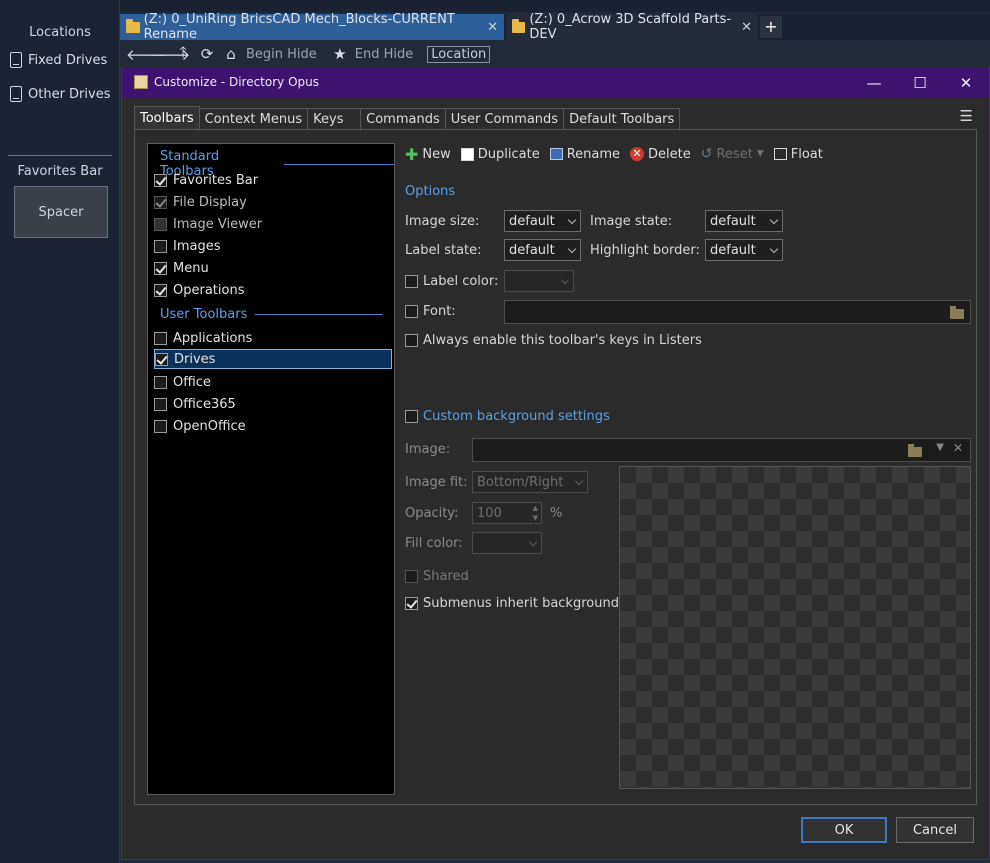  What do you see at coordinates (437, 576) in the screenshot?
I see `shared-row: Shared` at bounding box center [437, 576].